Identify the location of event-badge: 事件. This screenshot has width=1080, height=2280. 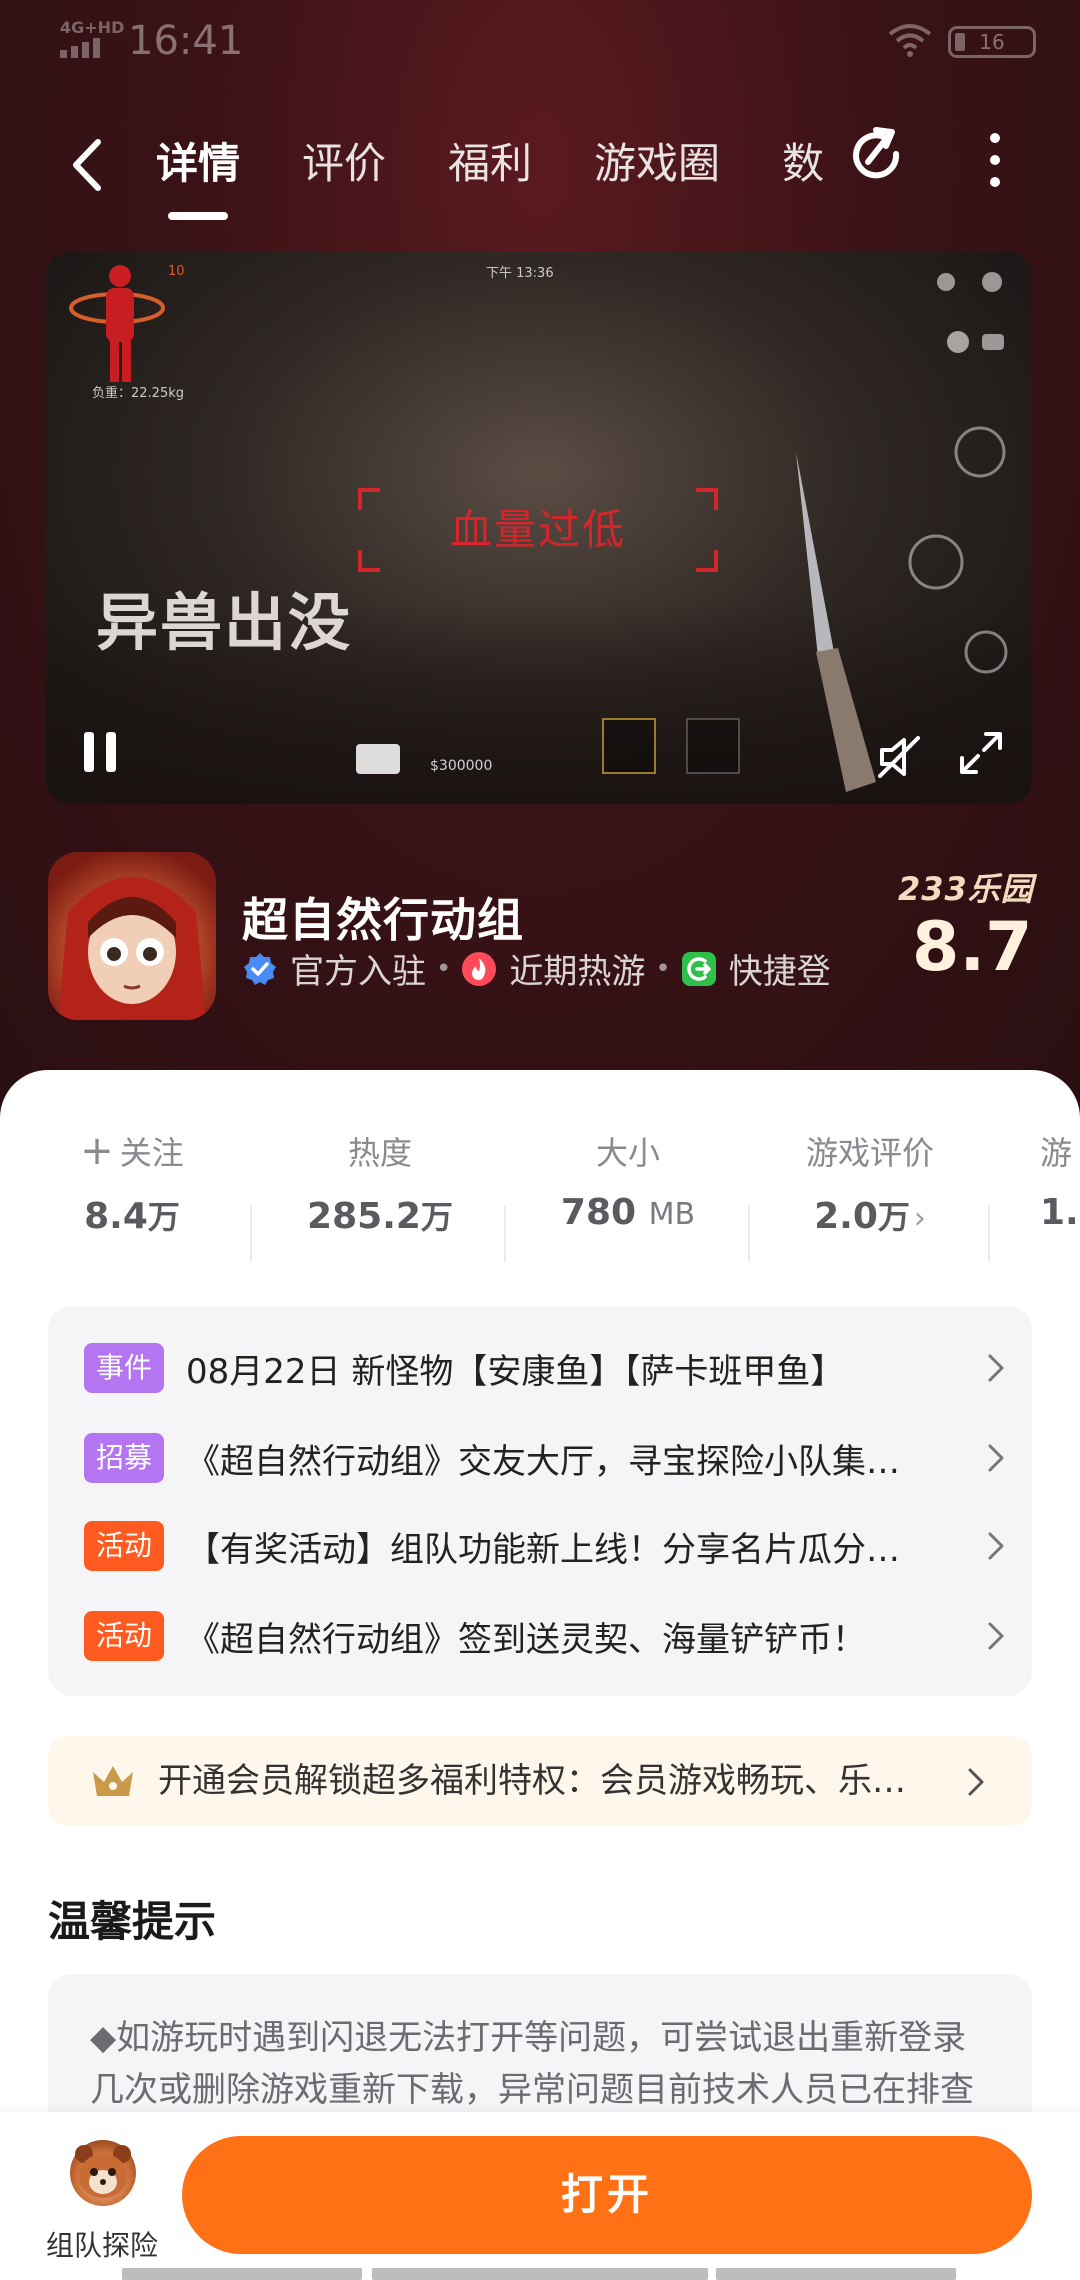
(124, 1368).